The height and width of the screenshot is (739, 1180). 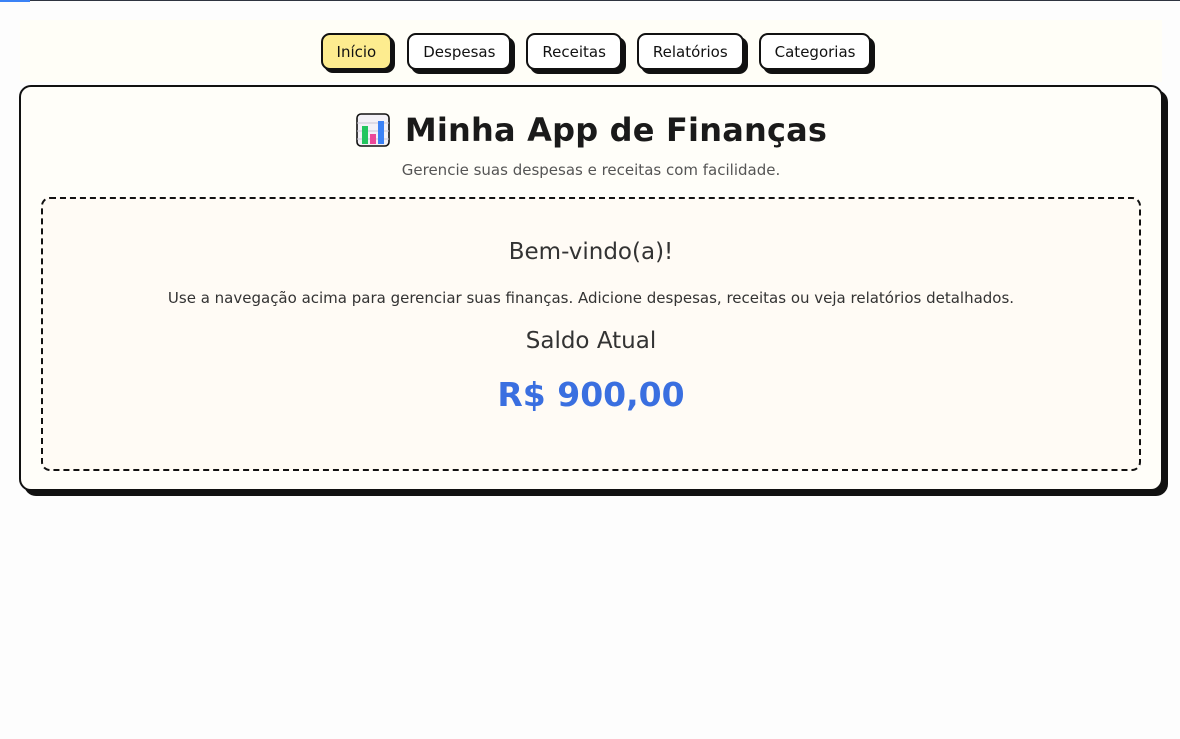 What do you see at coordinates (15, 1) in the screenshot?
I see `window-top-accent` at bounding box center [15, 1].